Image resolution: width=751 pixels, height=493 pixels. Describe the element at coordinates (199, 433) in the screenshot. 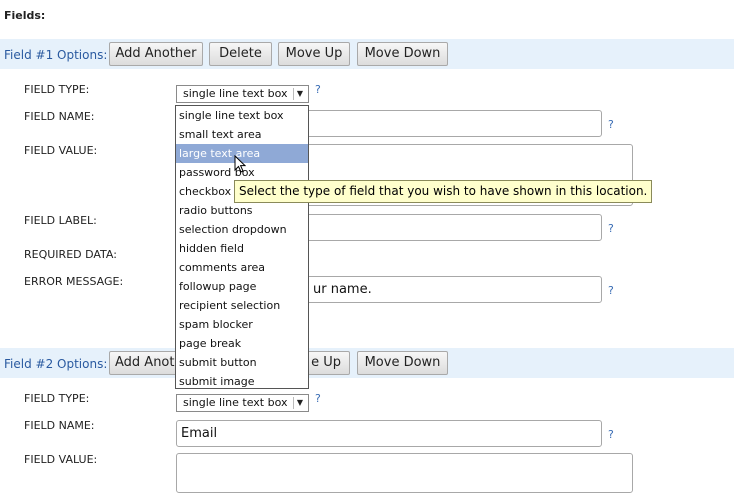

I see `field2-name-input-value: Email` at that location.